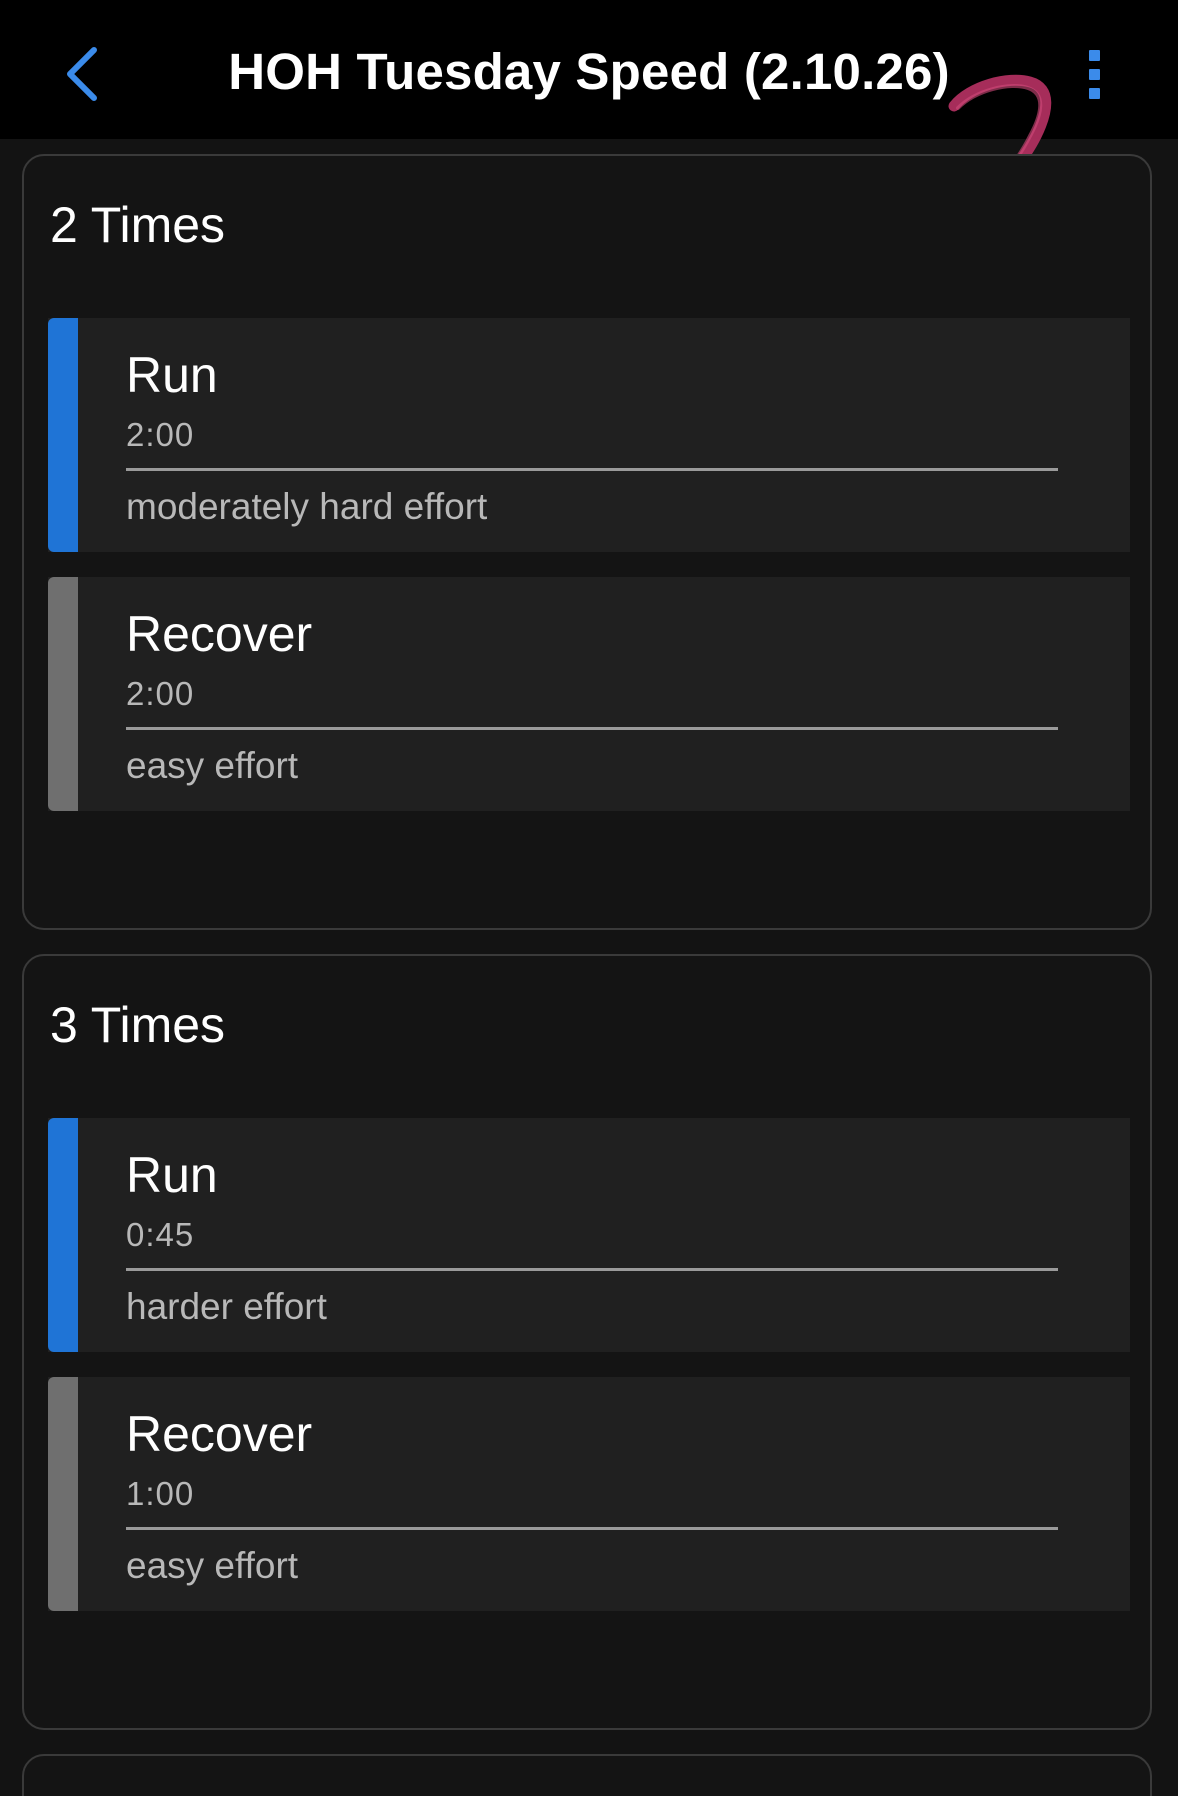 This screenshot has width=1178, height=1796. What do you see at coordinates (138, 1025) in the screenshot?
I see `repeat-group-title: 3 Times` at bounding box center [138, 1025].